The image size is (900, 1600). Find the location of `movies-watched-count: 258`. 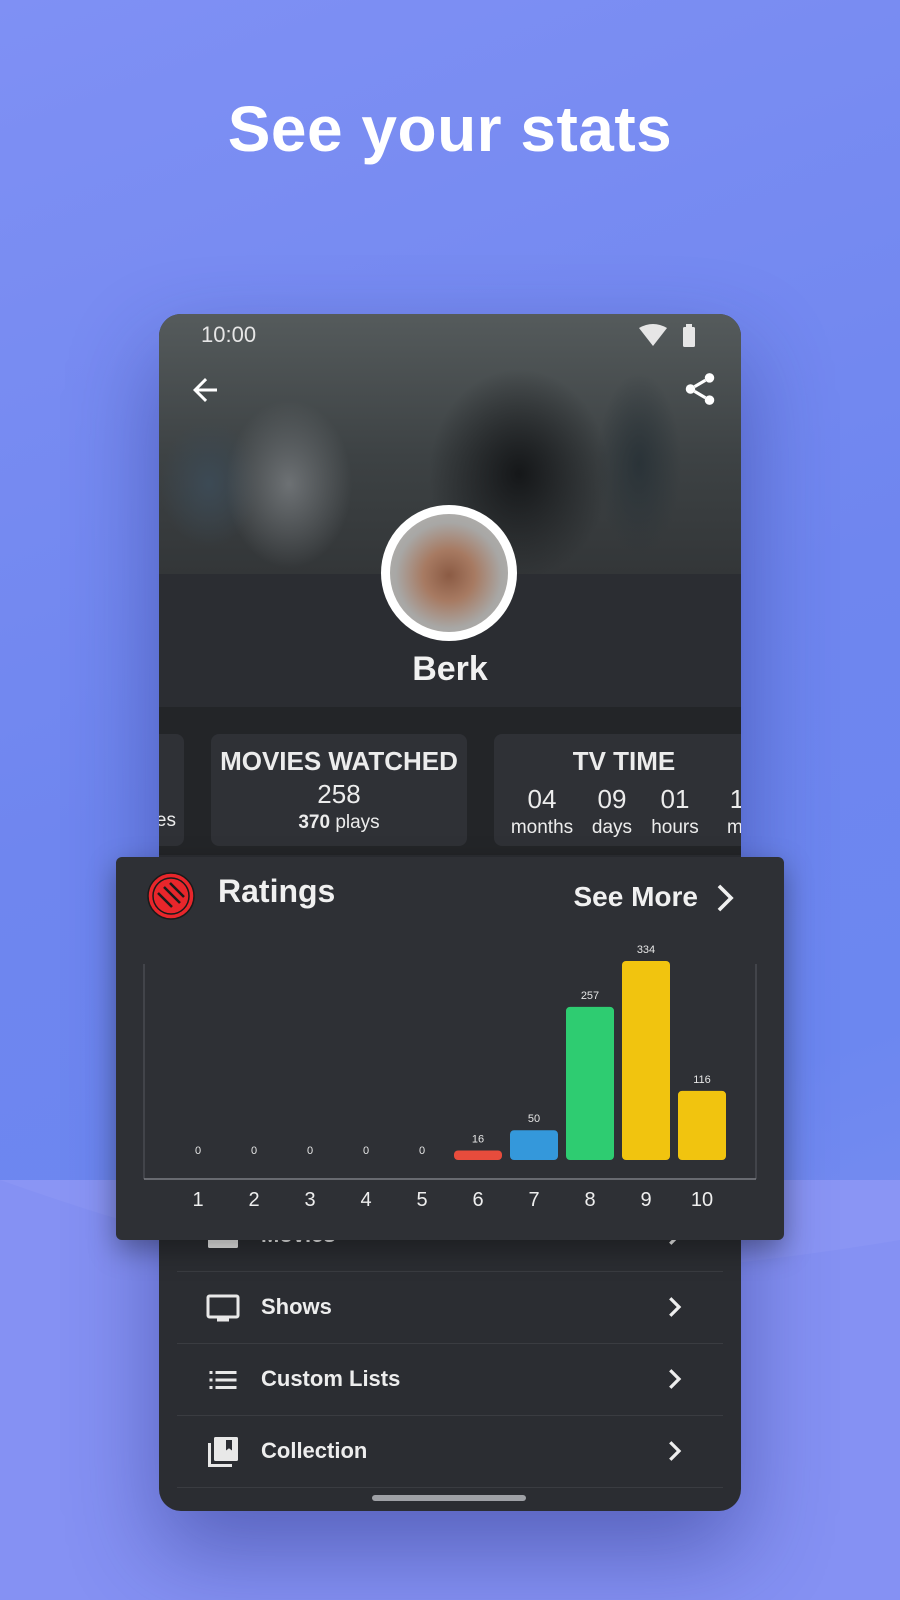

movies-watched-count: 258 is located at coordinates (339, 794).